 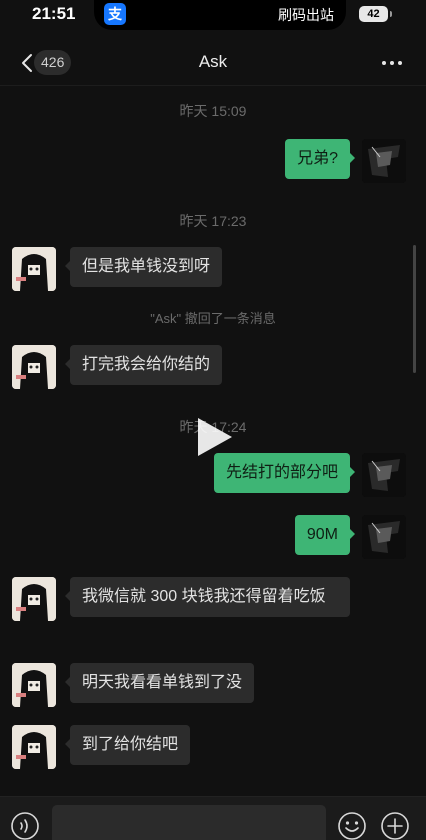 What do you see at coordinates (325, 535) in the screenshot?
I see `outgoing-message: 90M` at bounding box center [325, 535].